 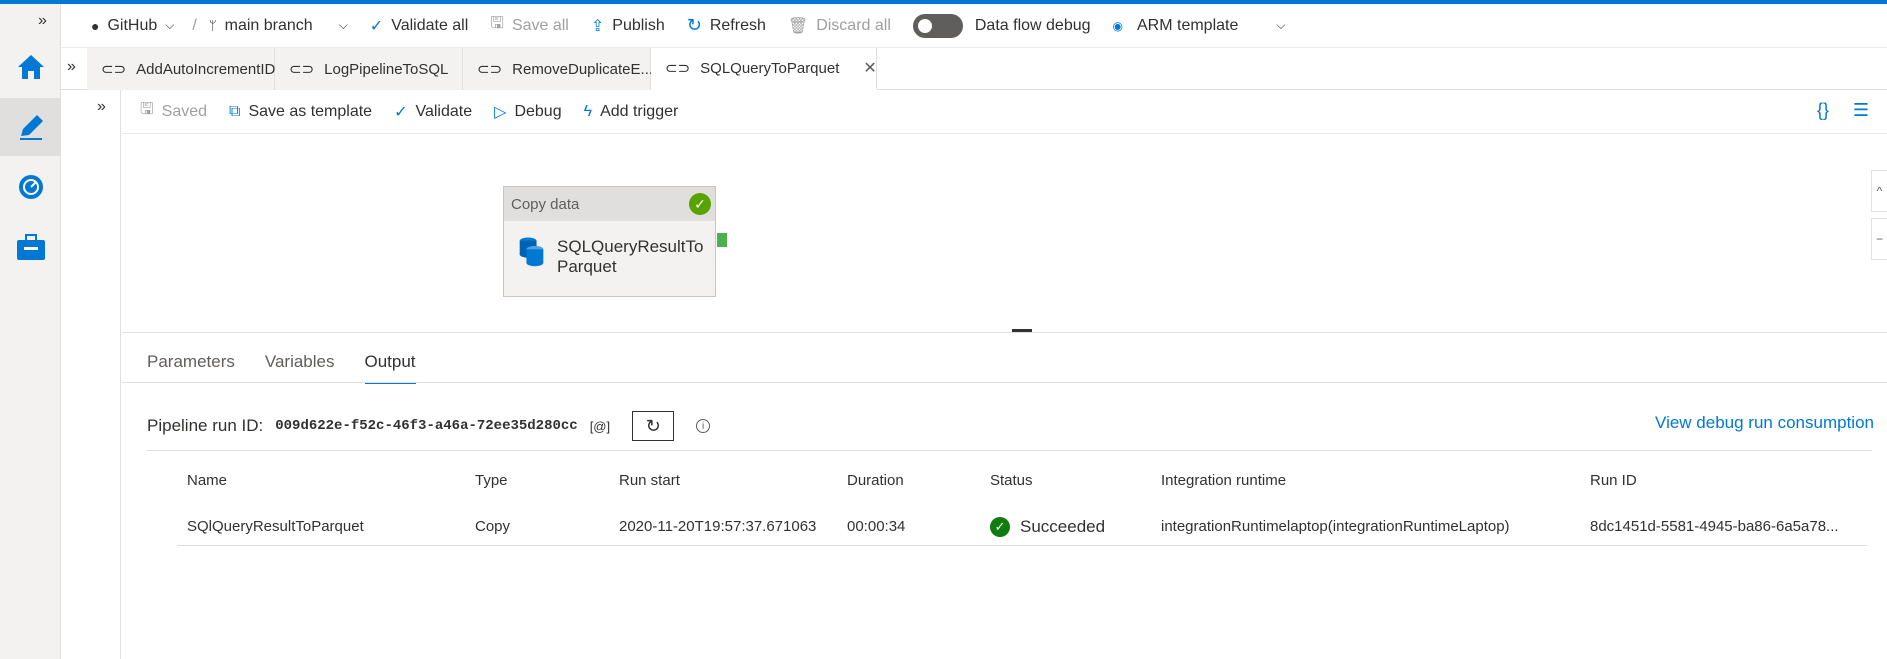 What do you see at coordinates (869, 68) in the screenshot?
I see `close-icon: ✕` at bounding box center [869, 68].